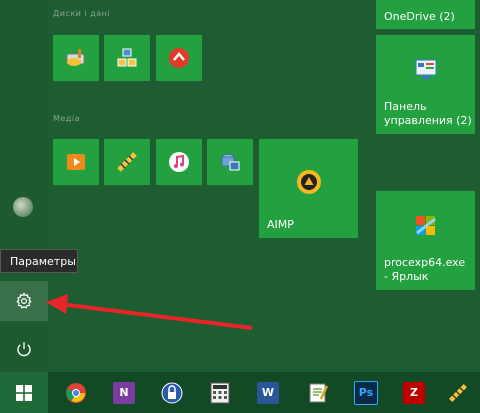 This screenshot has height=413, width=480. I want to click on start-button, so click(24, 392).